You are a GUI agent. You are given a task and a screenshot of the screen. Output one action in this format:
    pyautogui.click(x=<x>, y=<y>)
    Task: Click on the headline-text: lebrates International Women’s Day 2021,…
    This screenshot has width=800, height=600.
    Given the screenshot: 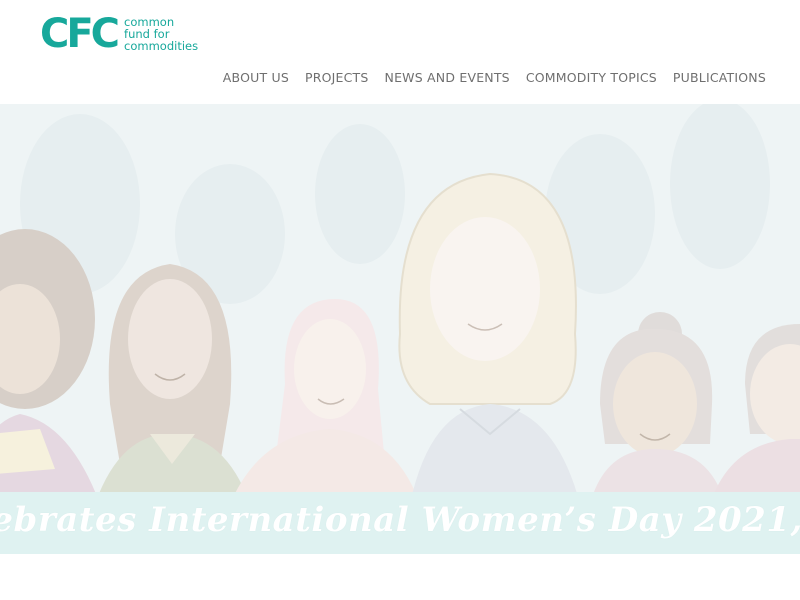 What is the action you would take?
    pyautogui.click(x=400, y=520)
    